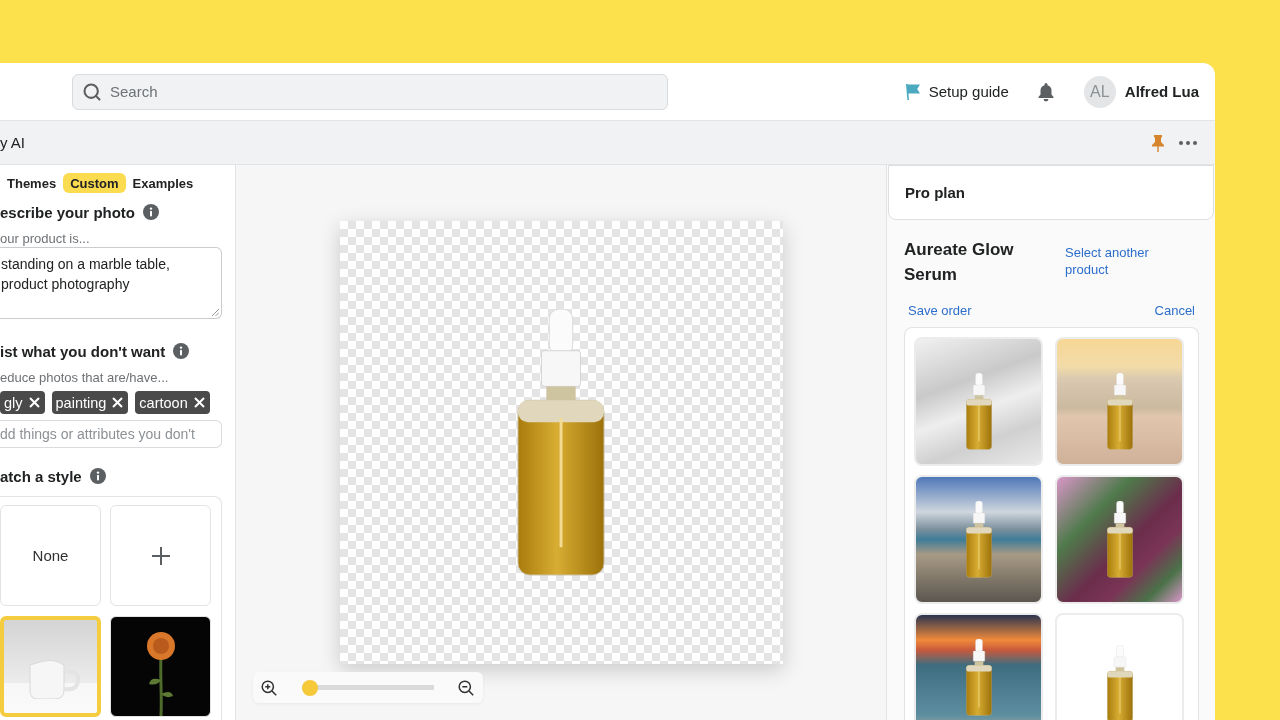 Image resolution: width=1280 pixels, height=720 pixels. I want to click on none-option: None, so click(50, 555).